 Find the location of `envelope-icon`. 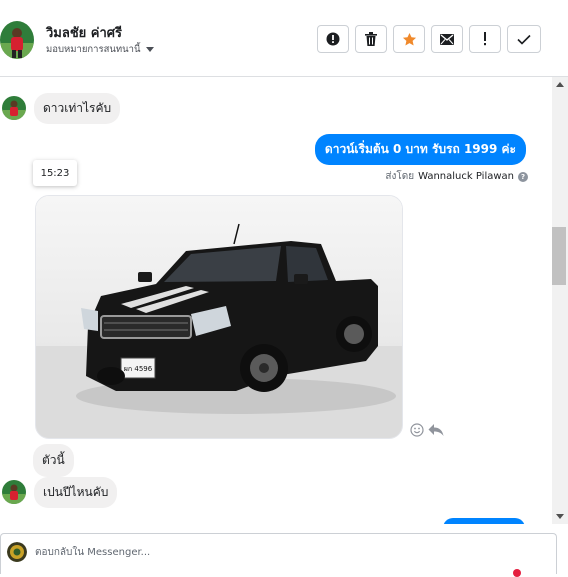

envelope-icon is located at coordinates (447, 39).